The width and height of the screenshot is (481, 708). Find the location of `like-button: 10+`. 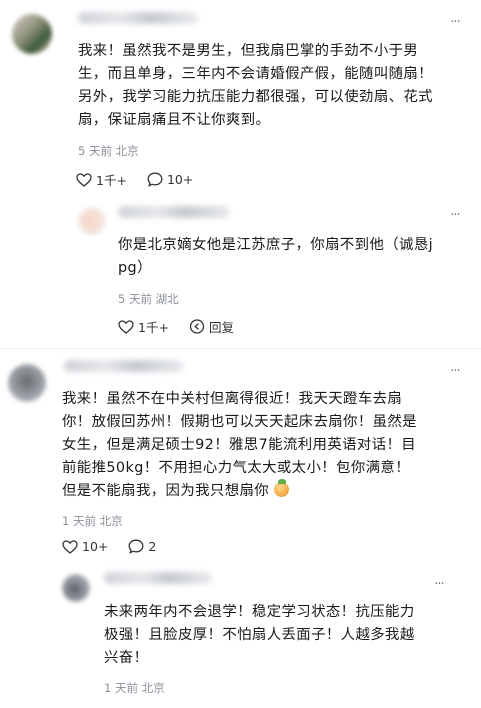

like-button: 10+ is located at coordinates (85, 546).